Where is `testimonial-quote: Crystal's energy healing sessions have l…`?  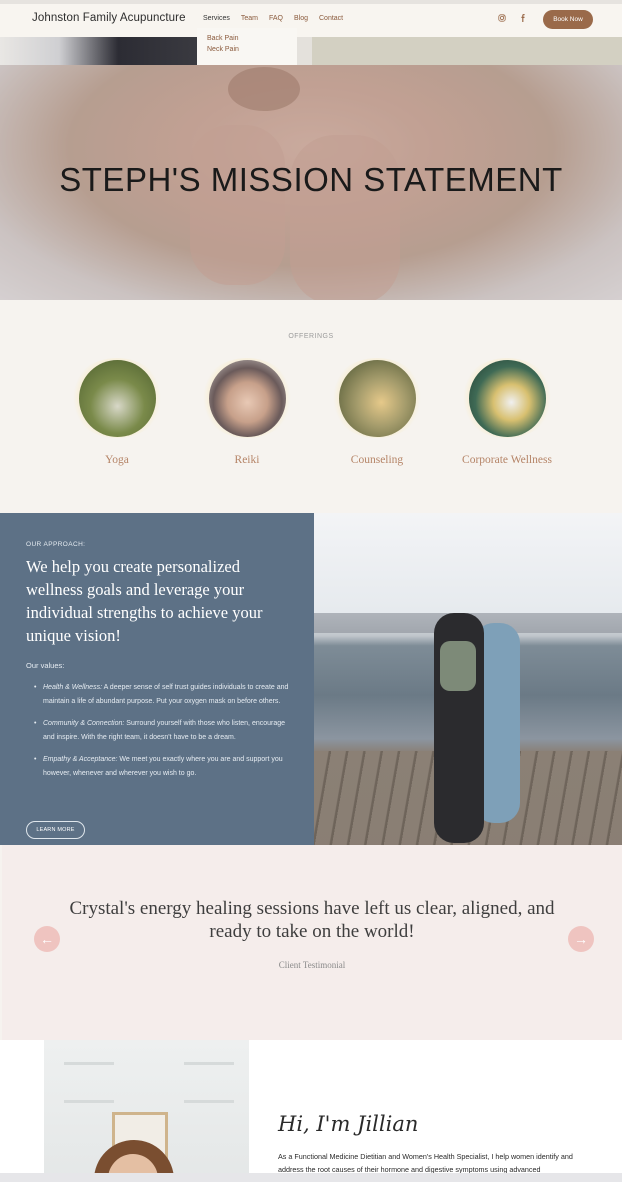
testimonial-quote: Crystal's energy healing sessions have l… is located at coordinates (312, 920).